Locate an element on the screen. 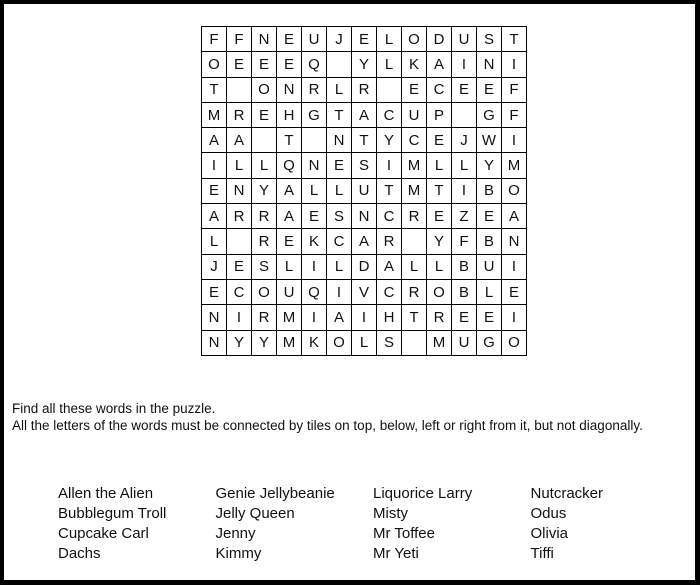 This screenshot has width=700, height=585. grid-cell: Z is located at coordinates (464, 216).